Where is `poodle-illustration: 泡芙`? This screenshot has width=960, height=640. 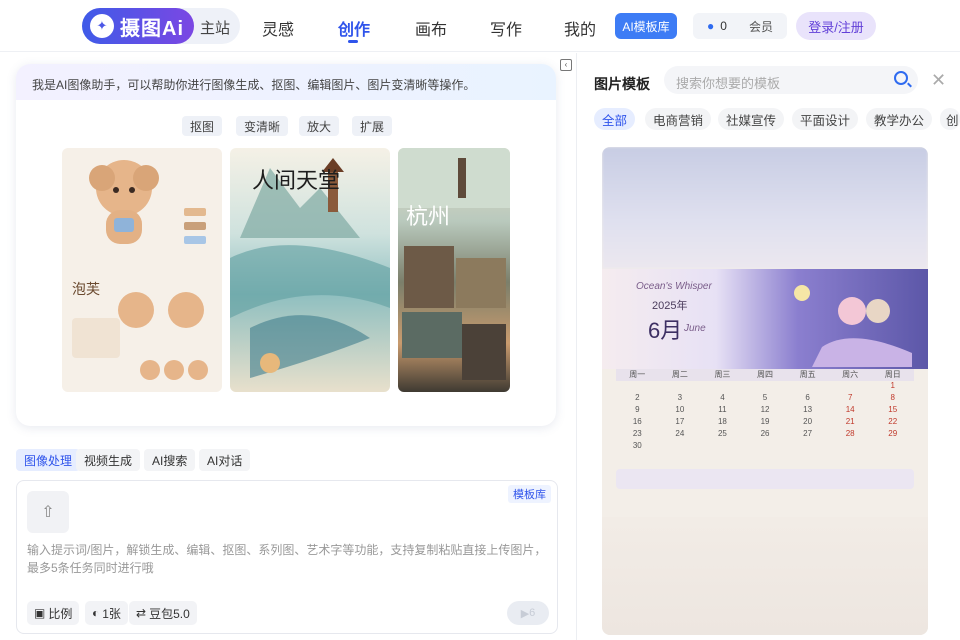 poodle-illustration: 泡芙 is located at coordinates (140, 270).